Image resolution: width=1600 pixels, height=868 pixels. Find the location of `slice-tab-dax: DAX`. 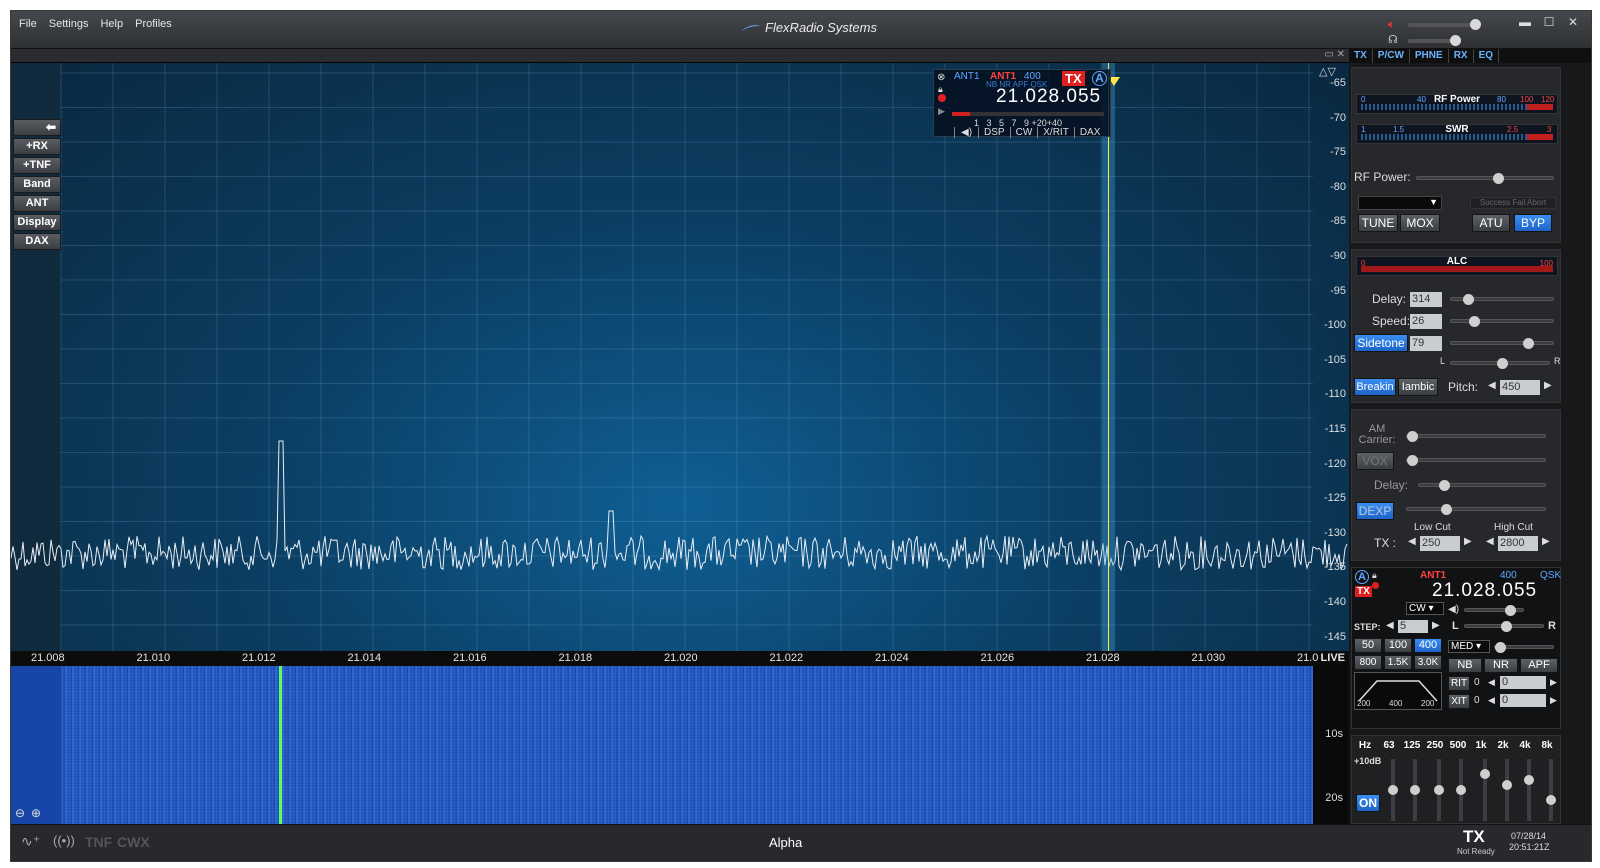

slice-tab-dax: DAX is located at coordinates (1089, 132).